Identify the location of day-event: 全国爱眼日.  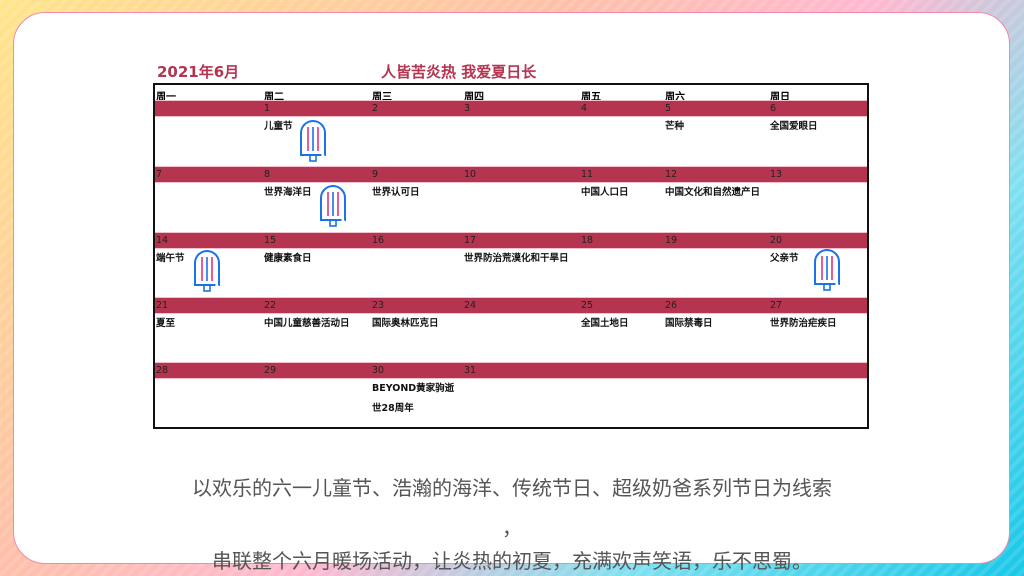
(794, 126).